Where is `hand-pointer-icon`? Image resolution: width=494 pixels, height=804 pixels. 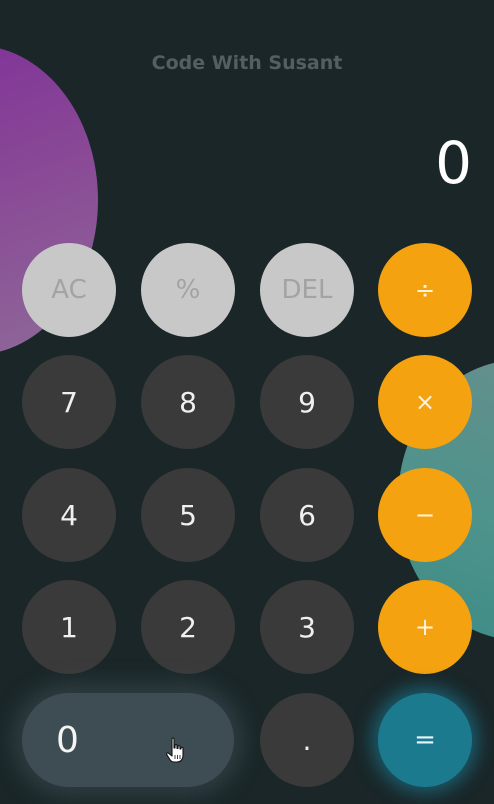 hand-pointer-icon is located at coordinates (175, 750).